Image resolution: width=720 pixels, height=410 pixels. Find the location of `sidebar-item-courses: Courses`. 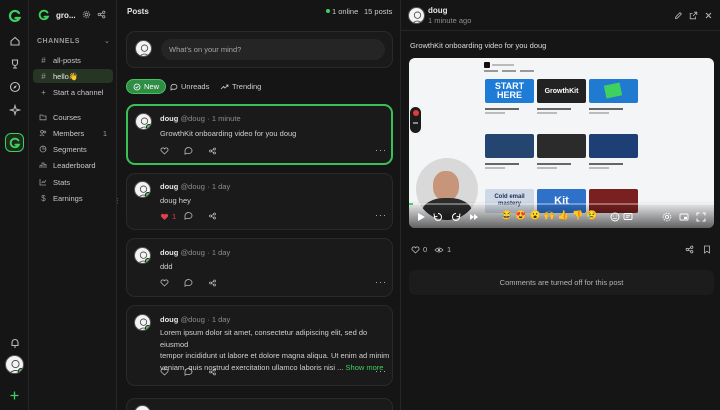

sidebar-item-courses: Courses is located at coordinates (73, 117).